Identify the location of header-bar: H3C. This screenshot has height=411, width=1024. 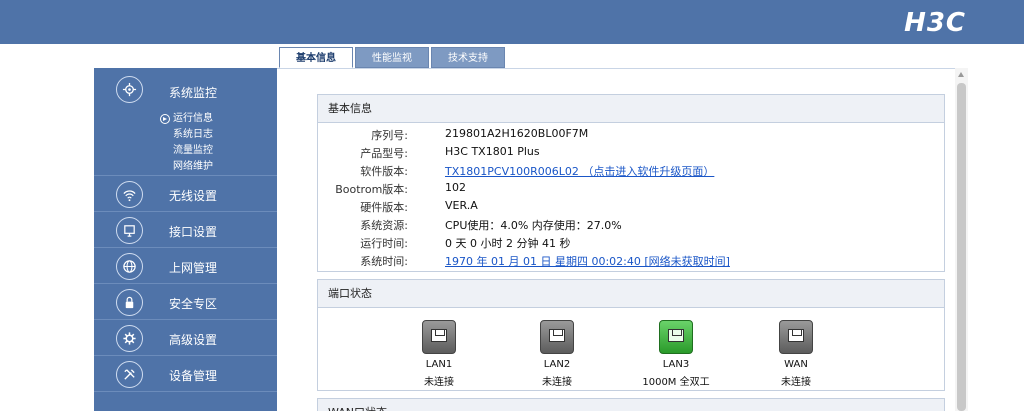
(512, 22).